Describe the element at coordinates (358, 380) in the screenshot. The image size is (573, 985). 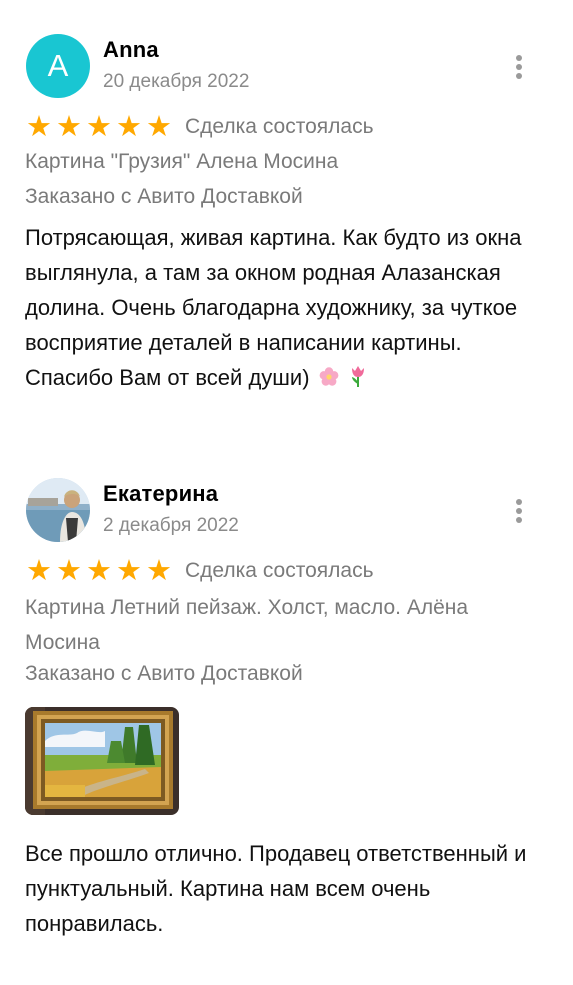
I see `tulip-icon` at that location.